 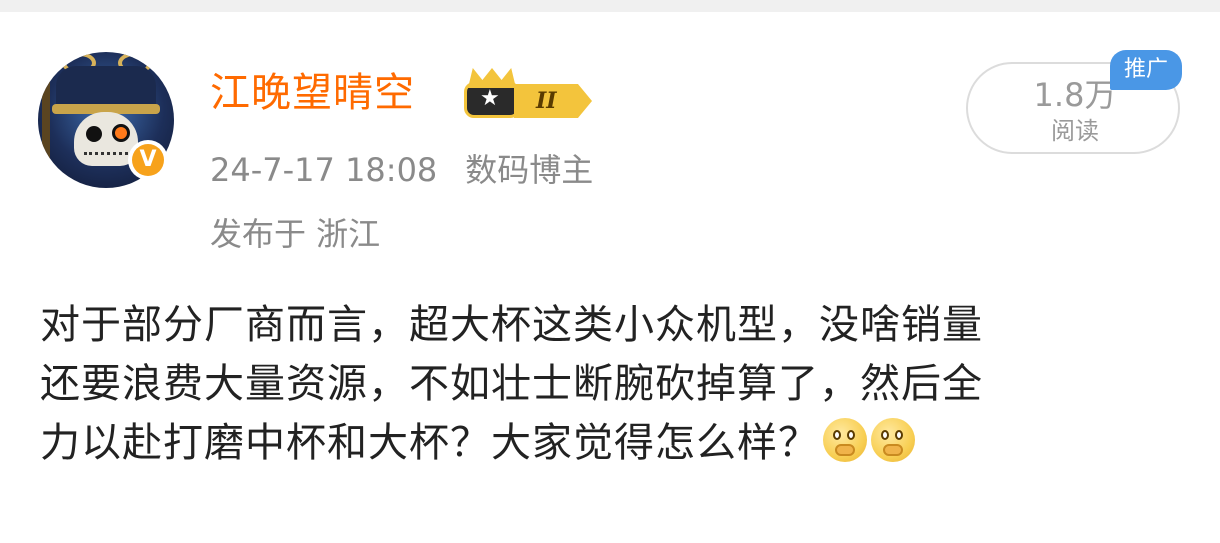 What do you see at coordinates (108, 119) in the screenshot?
I see `avatar: V` at bounding box center [108, 119].